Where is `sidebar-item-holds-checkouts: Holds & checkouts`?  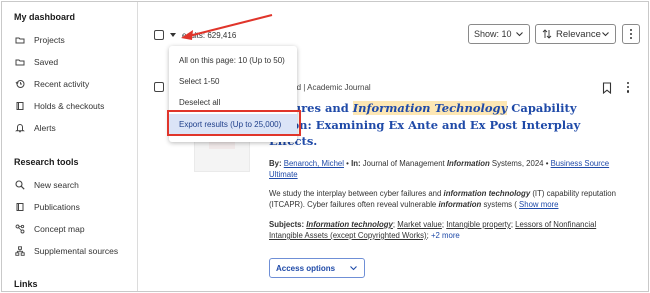 sidebar-item-holds-checkouts: Holds & checkouts is located at coordinates (59, 106).